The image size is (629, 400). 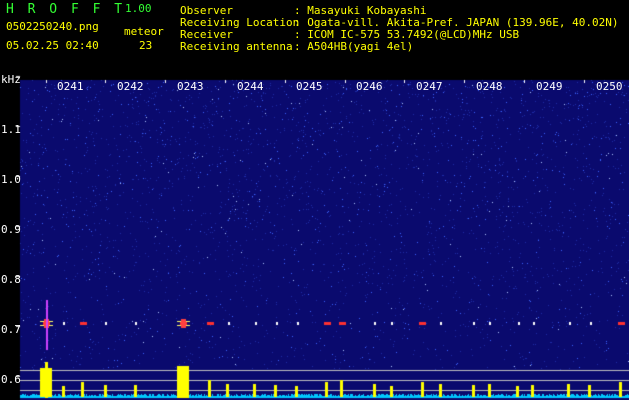 What do you see at coordinates (354, 46) in the screenshot?
I see `info-value-antenna: : A504HB(yagi 4el)` at bounding box center [354, 46].